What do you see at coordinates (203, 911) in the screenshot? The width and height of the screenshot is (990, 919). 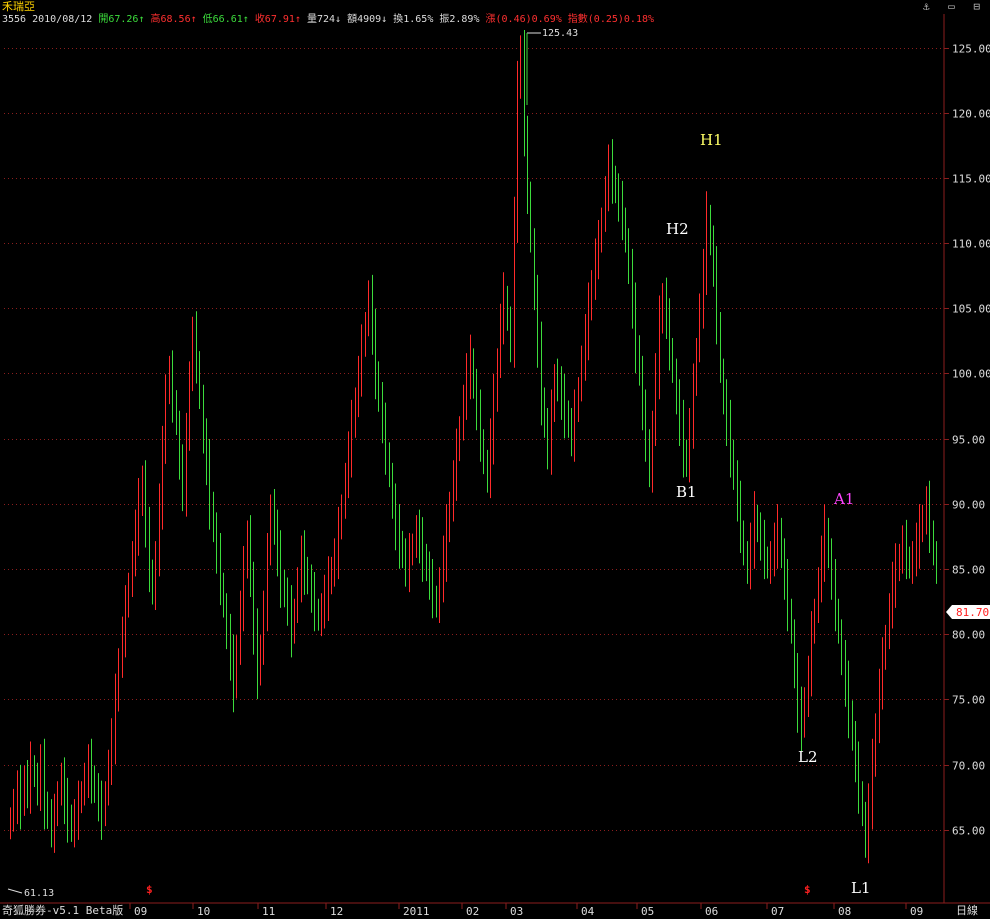 I see `x-tick-label: 10` at bounding box center [203, 911].